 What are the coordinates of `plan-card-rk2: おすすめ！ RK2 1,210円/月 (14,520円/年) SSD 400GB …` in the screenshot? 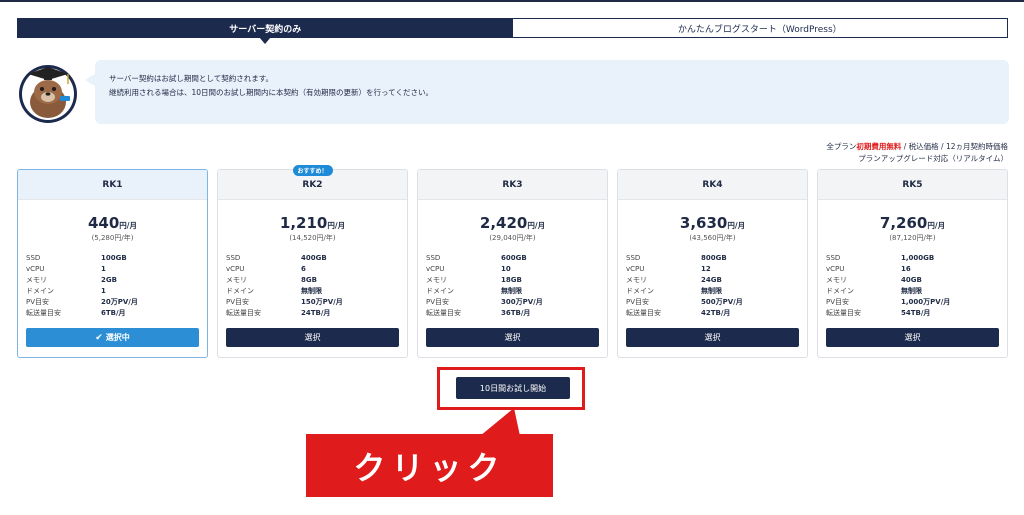 It's located at (312, 261).